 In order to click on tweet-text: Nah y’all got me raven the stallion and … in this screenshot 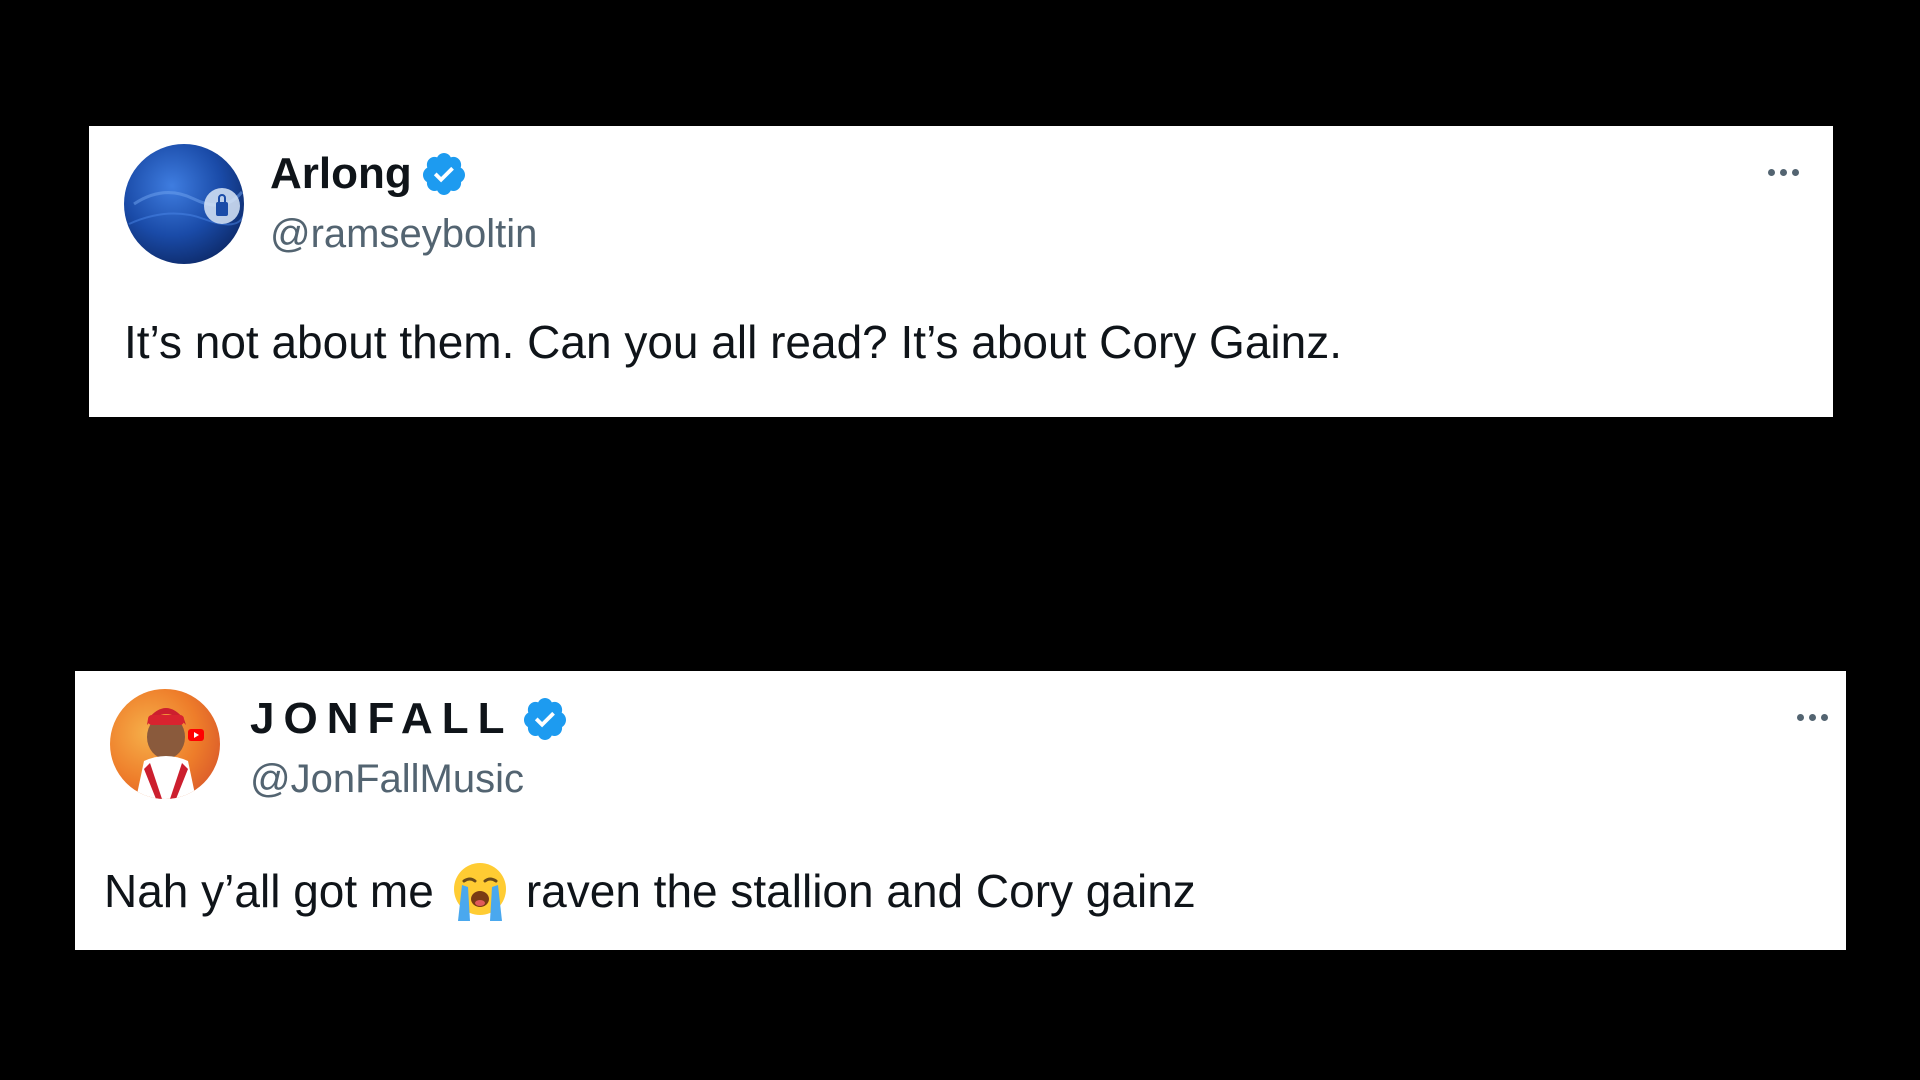, I will do `click(650, 891)`.